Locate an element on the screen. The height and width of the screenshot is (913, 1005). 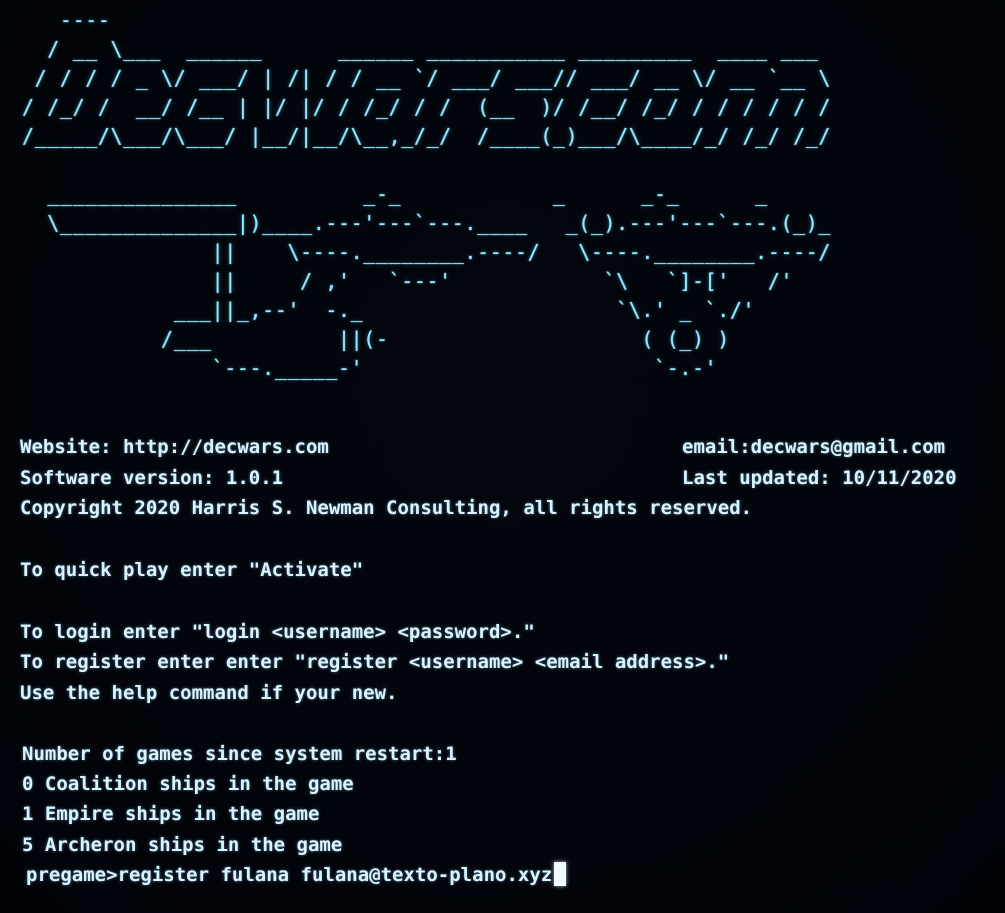
text-cursor is located at coordinates (560, 874).